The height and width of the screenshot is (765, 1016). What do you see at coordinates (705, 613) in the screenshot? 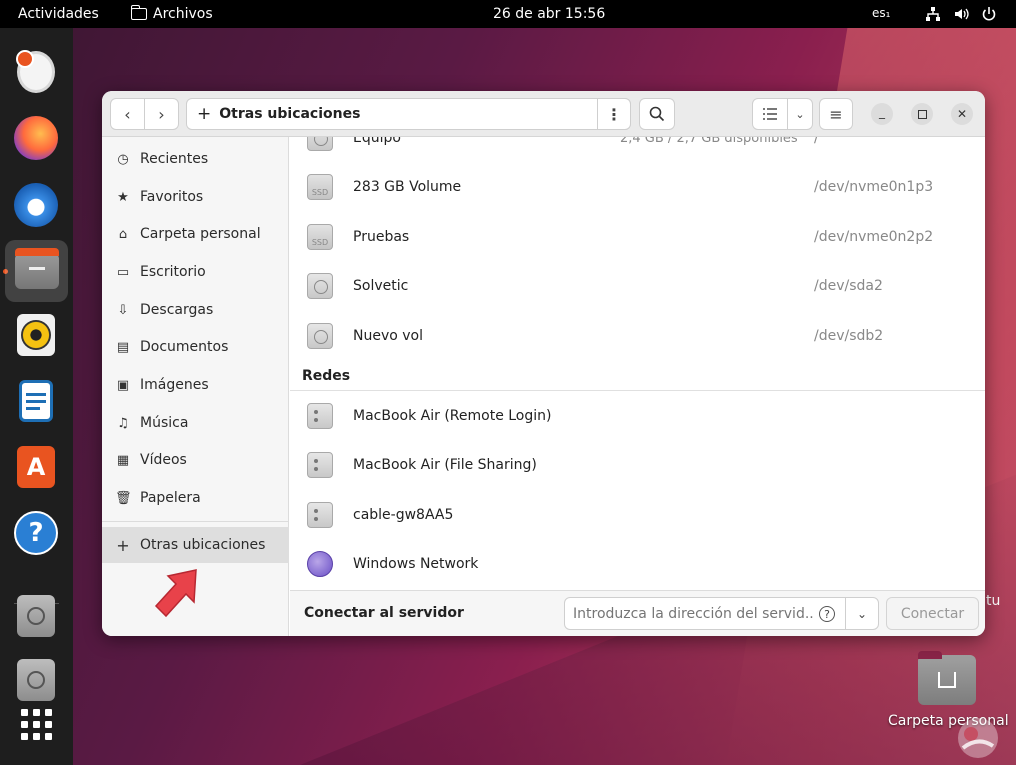
I see `server-address-input` at bounding box center [705, 613].